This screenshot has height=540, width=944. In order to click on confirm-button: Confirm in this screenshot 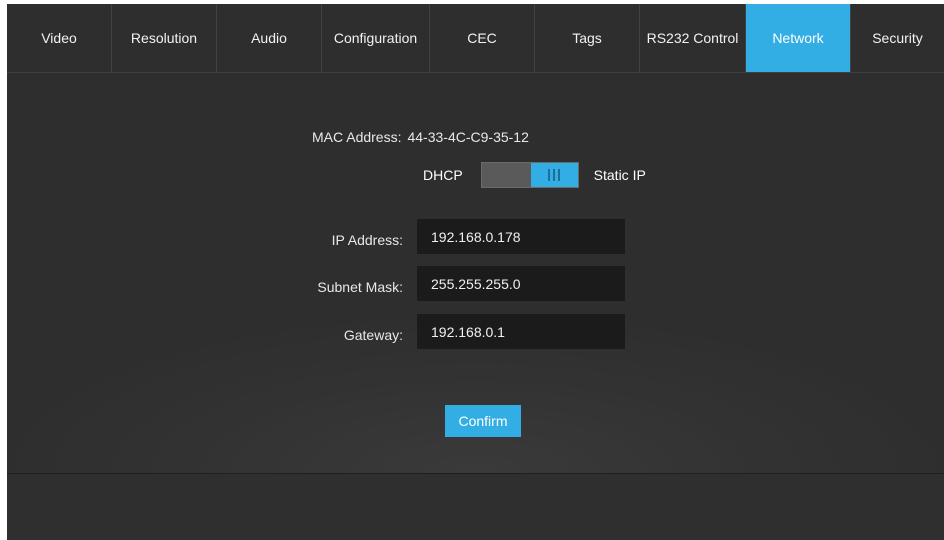, I will do `click(483, 421)`.